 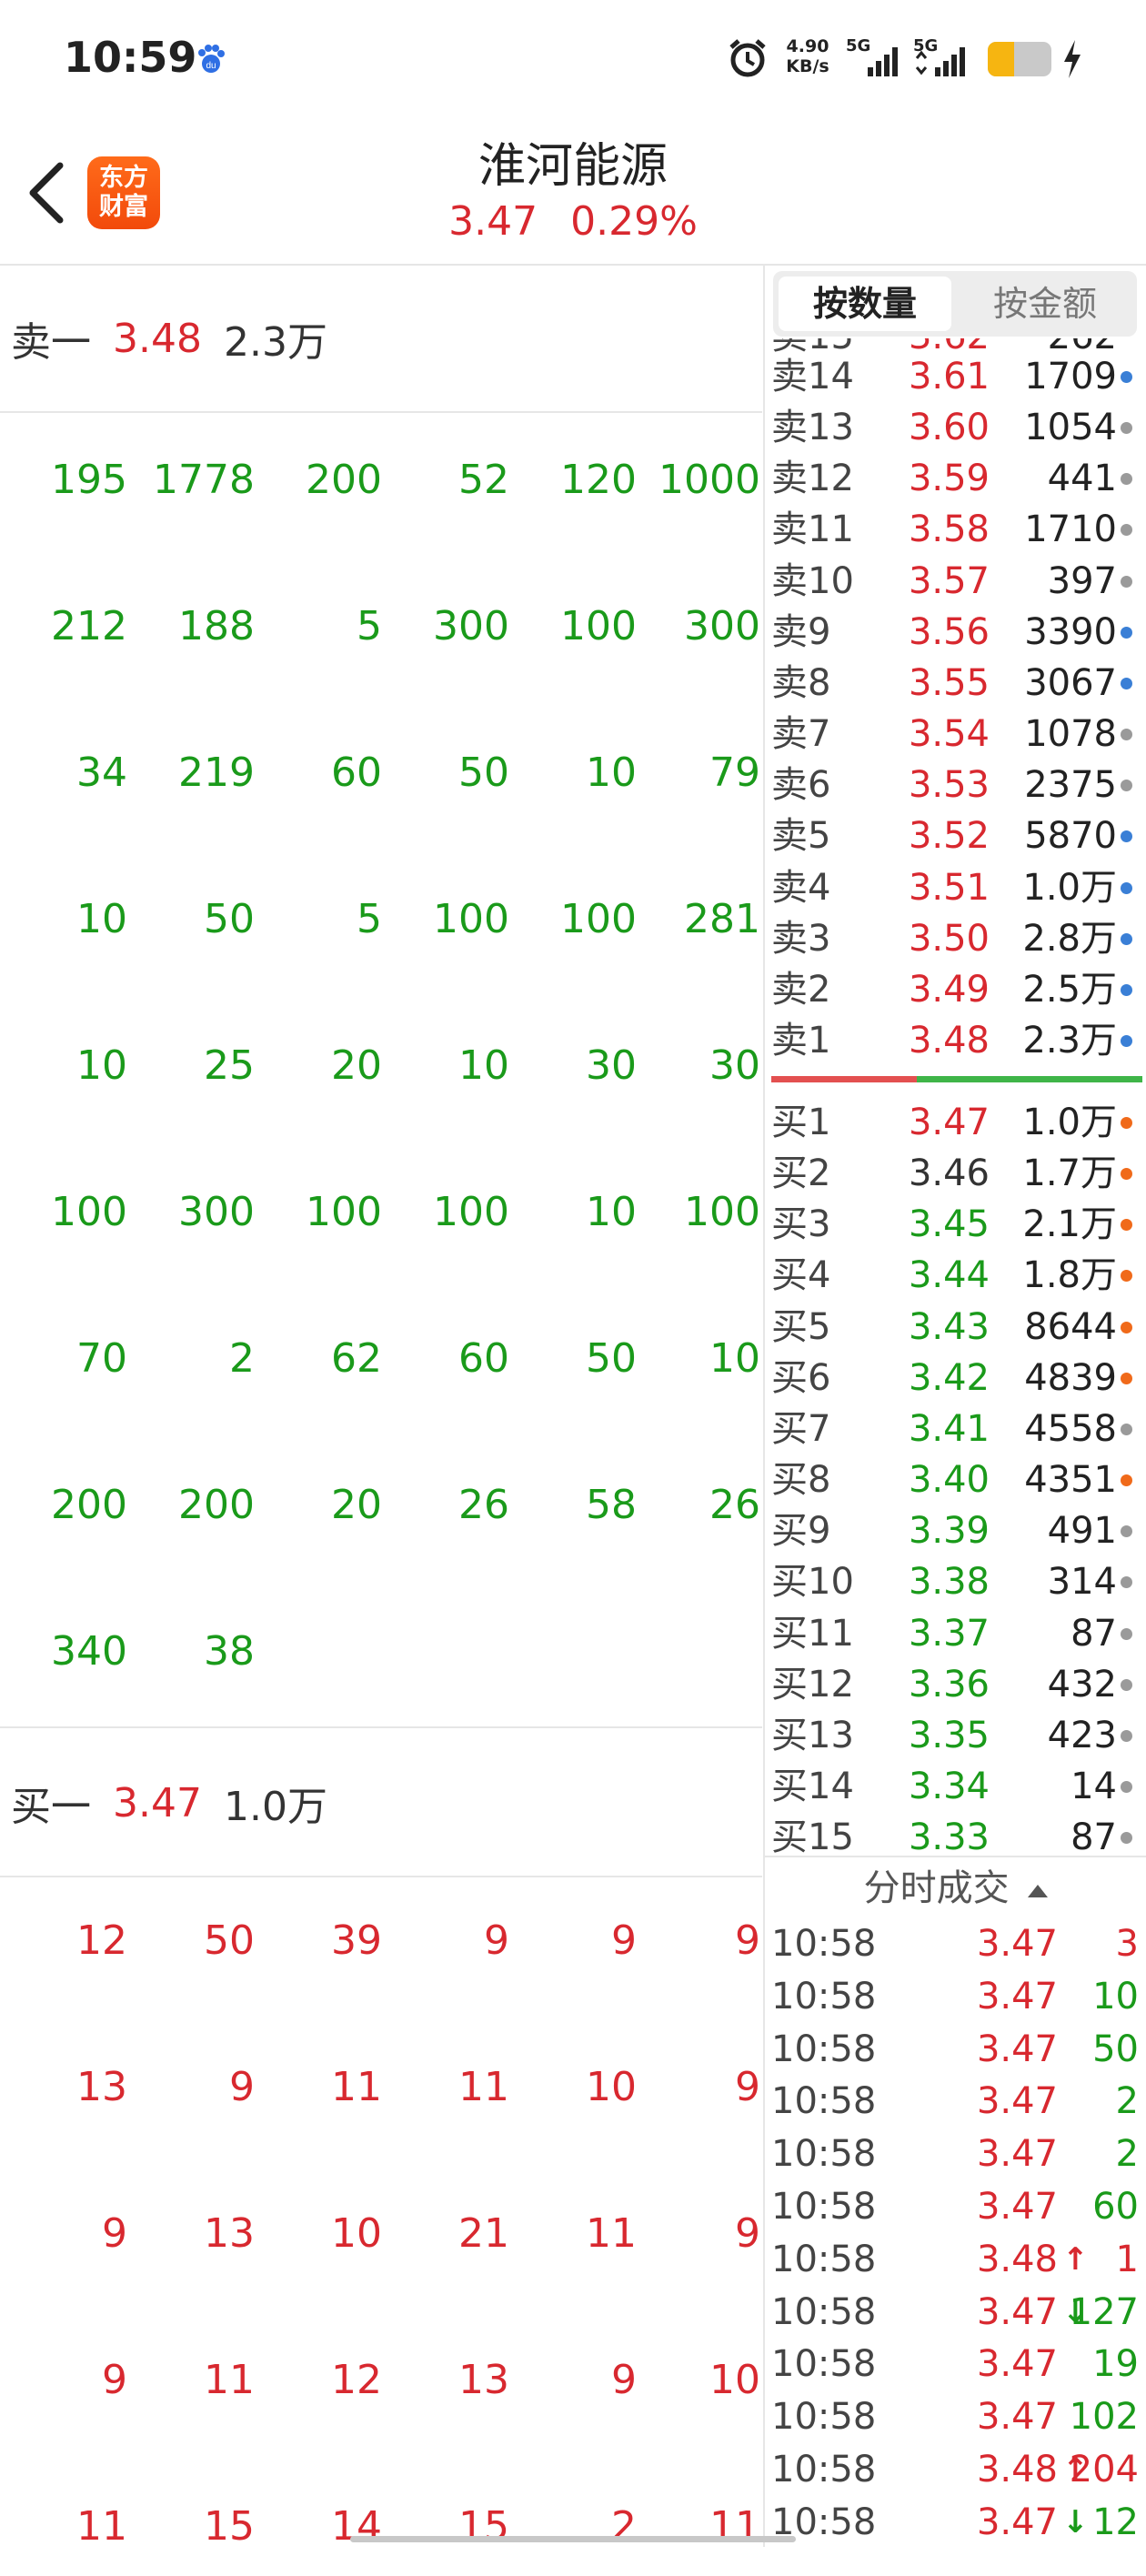 What do you see at coordinates (101, 2526) in the screenshot?
I see `queue-cell: 11` at bounding box center [101, 2526].